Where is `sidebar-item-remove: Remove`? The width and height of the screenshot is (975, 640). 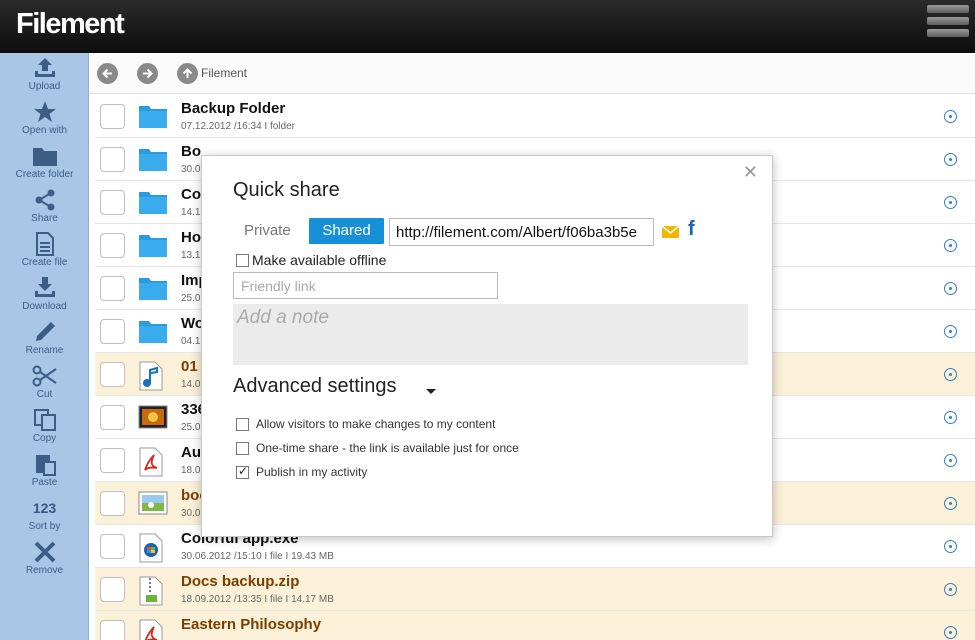 sidebar-item-remove: Remove is located at coordinates (44, 561).